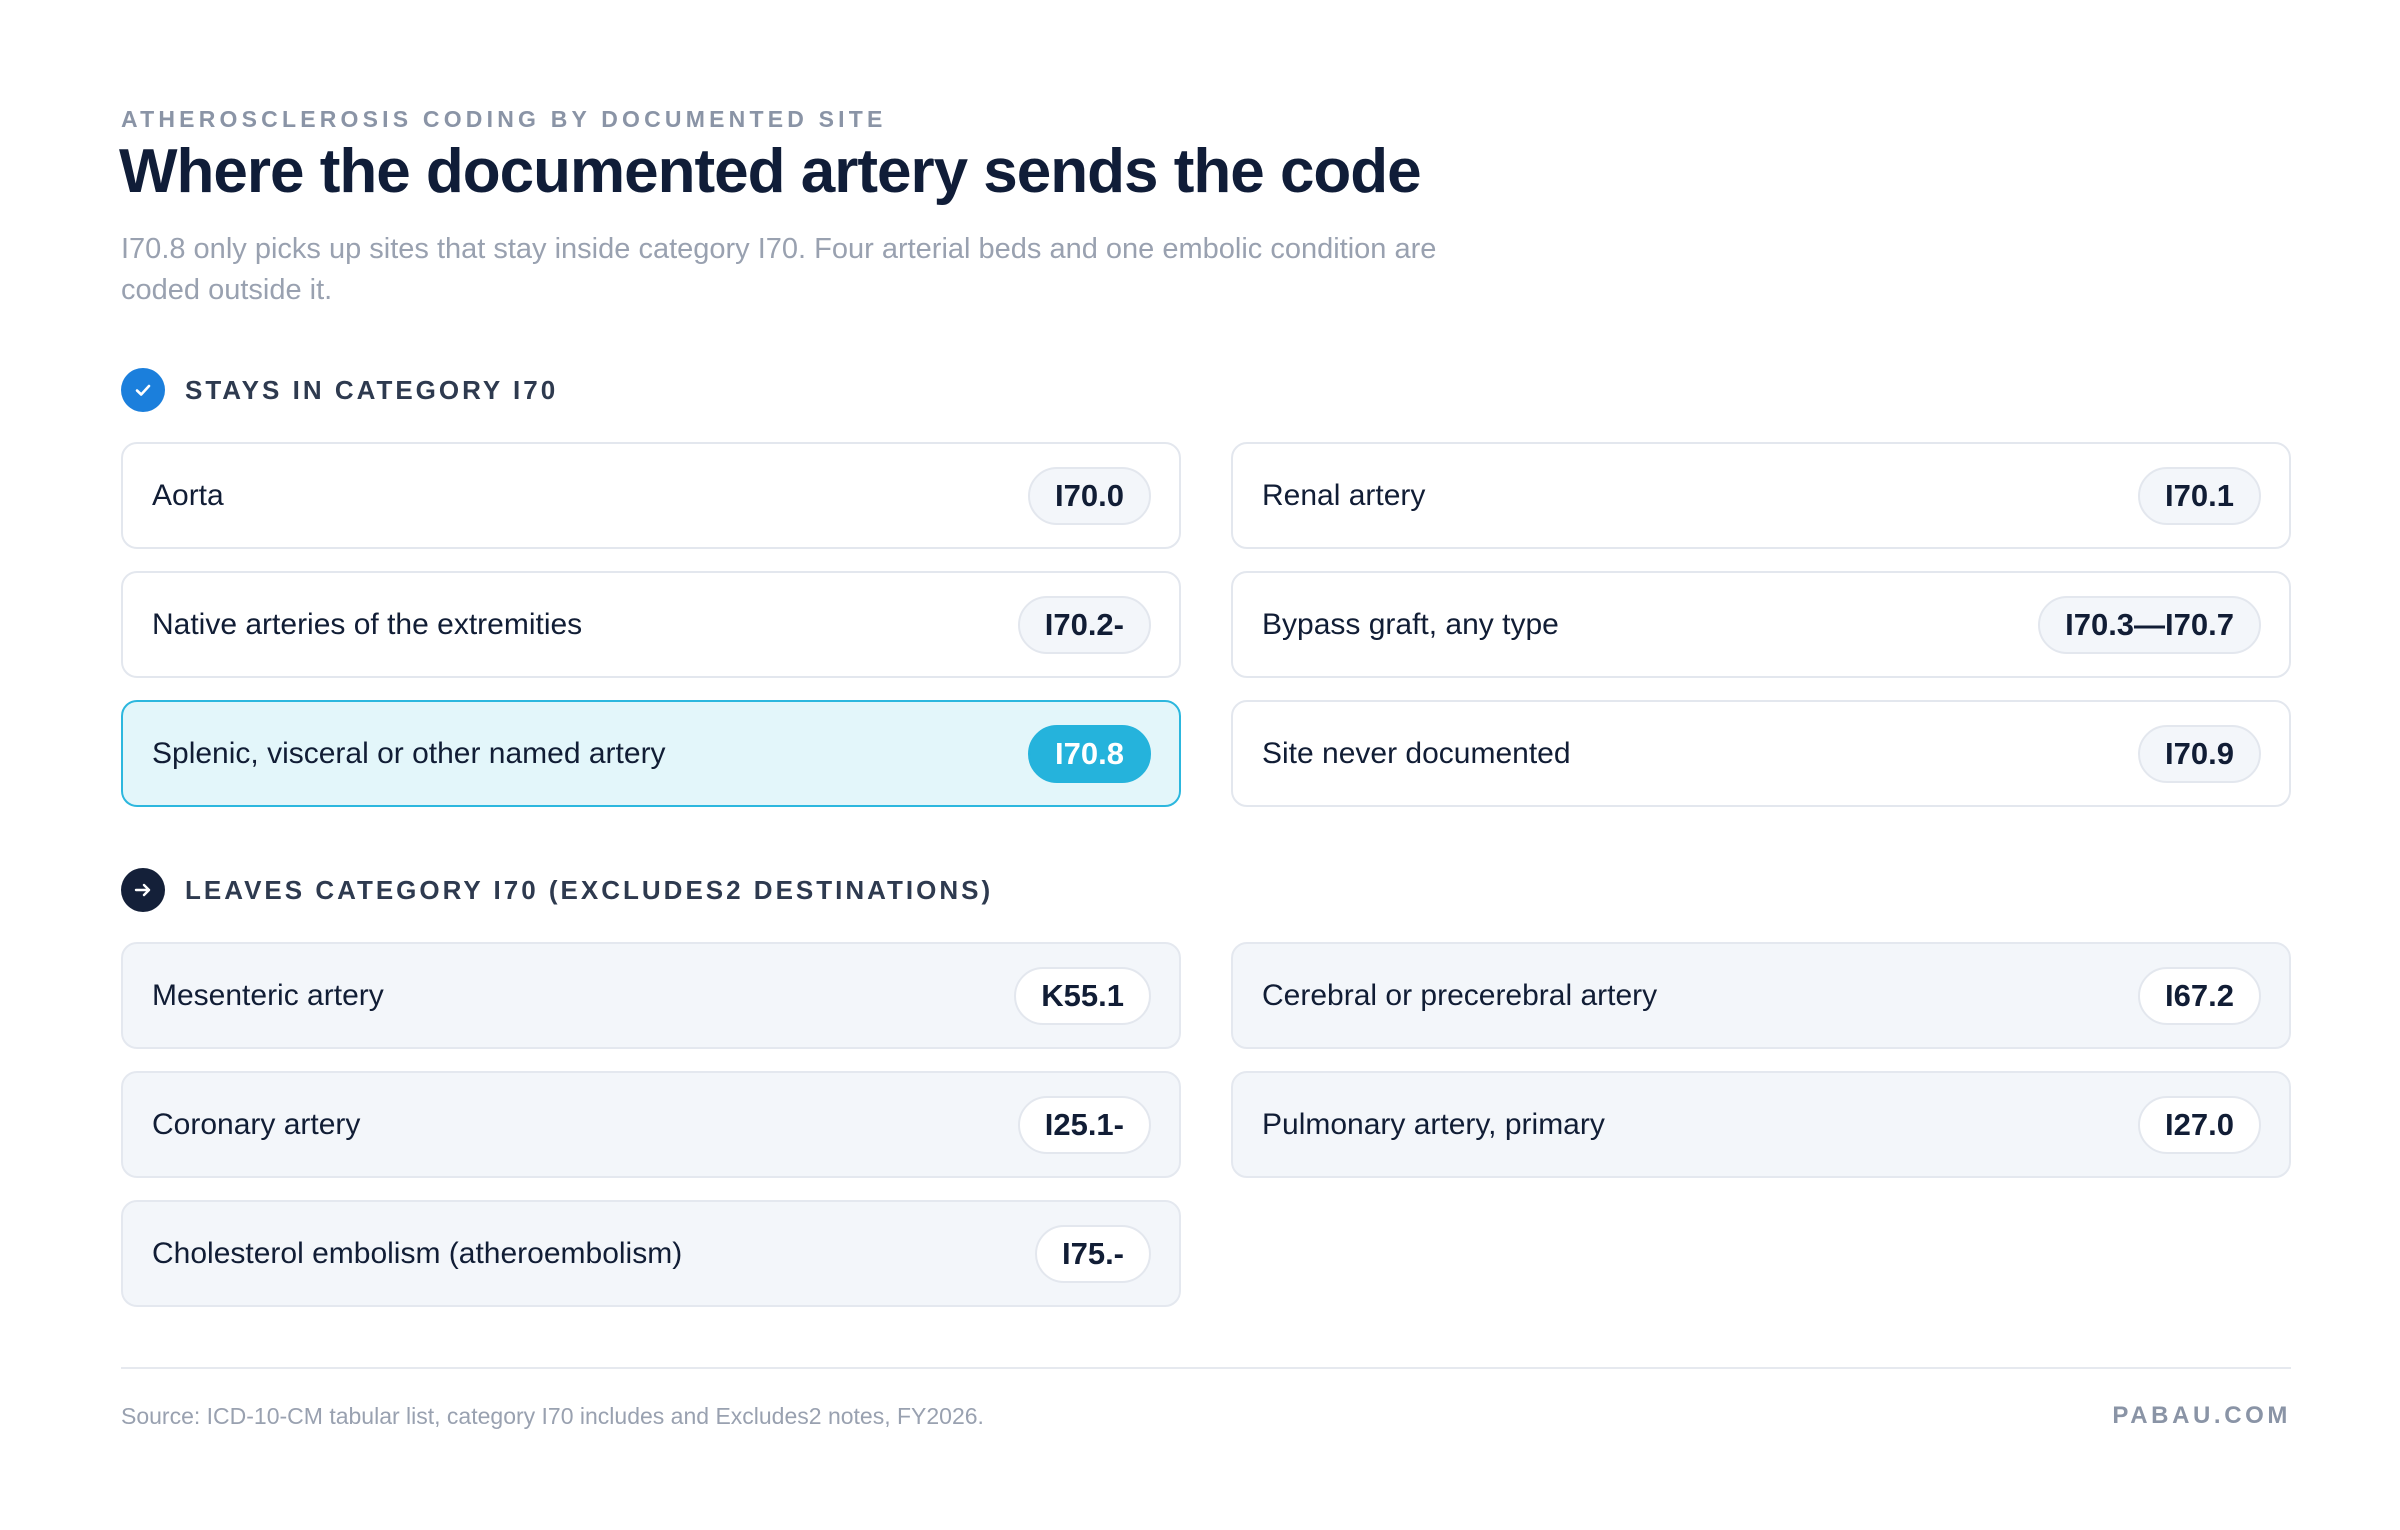  Describe the element at coordinates (1084, 624) in the screenshot. I see `code-pill: I70.2-` at that location.